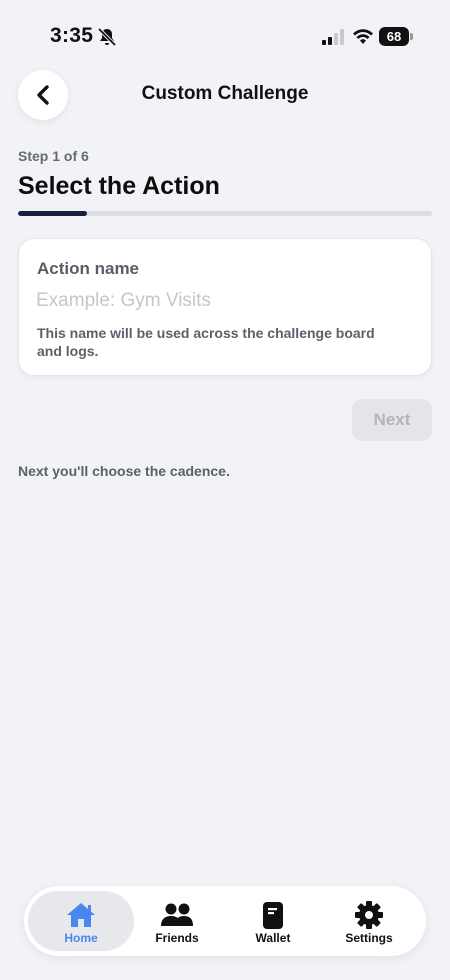 This screenshot has width=450, height=980. I want to click on next-button: Next, so click(392, 420).